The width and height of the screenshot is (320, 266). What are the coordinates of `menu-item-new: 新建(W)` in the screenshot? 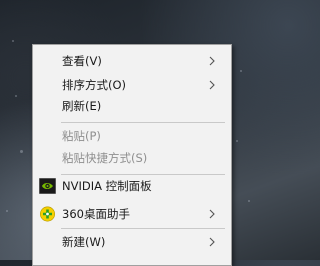 It's located at (132, 242).